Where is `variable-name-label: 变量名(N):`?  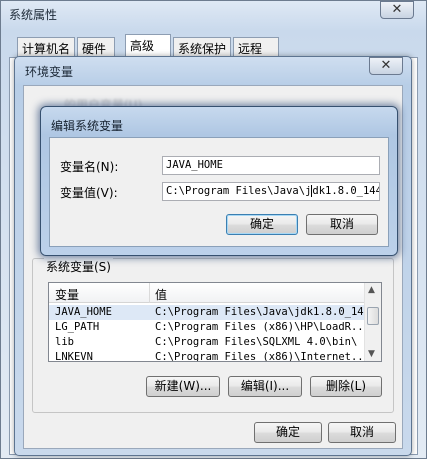
variable-name-label: 变量名(N): is located at coordinates (89, 167).